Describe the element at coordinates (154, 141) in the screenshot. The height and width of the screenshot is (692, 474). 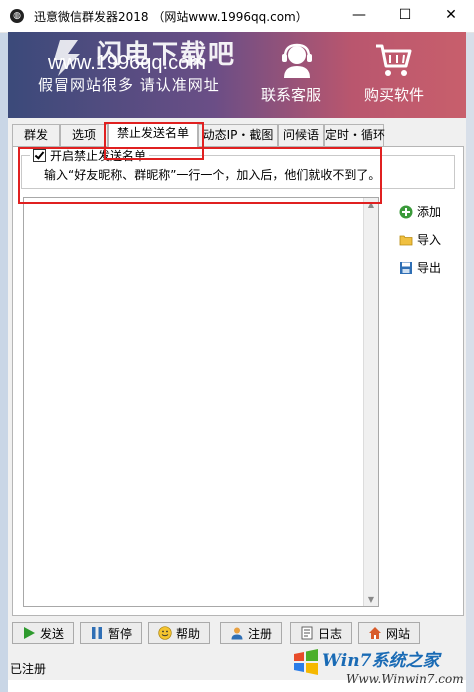
I see `tab-highlight-box` at that location.